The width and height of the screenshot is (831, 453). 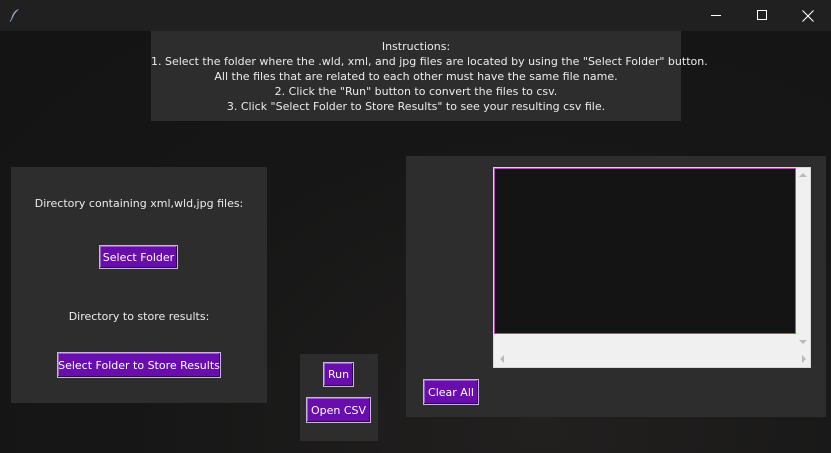 I want to click on select-folder-button: Select Folder, so click(x=138, y=257).